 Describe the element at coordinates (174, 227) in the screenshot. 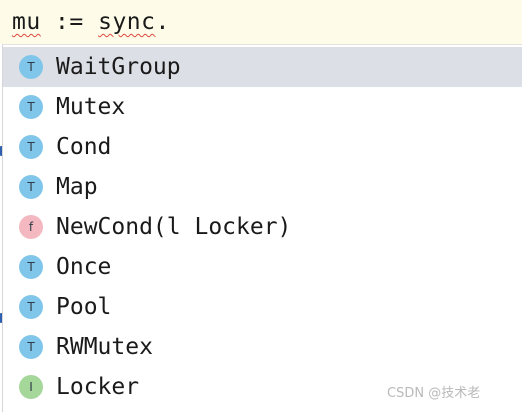

I see `completion-item-label: NewCond(l Locker)` at that location.